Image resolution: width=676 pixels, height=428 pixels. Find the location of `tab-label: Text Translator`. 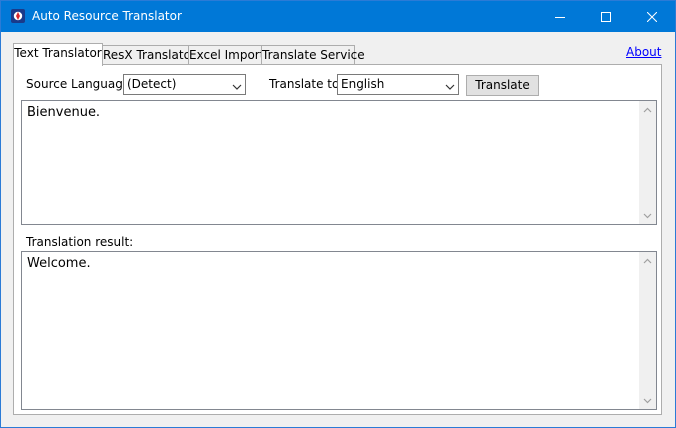

tab-label: Text Translator is located at coordinates (58, 53).